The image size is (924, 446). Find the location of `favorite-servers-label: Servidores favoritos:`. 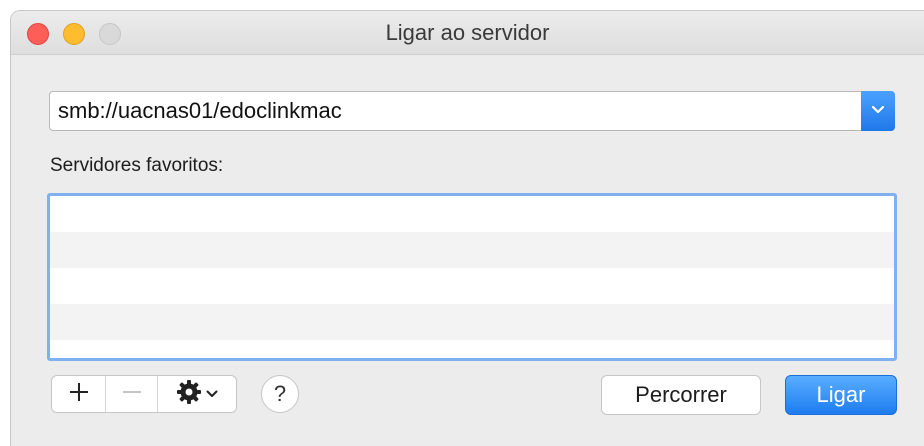

favorite-servers-label: Servidores favoritos: is located at coordinates (137, 165).